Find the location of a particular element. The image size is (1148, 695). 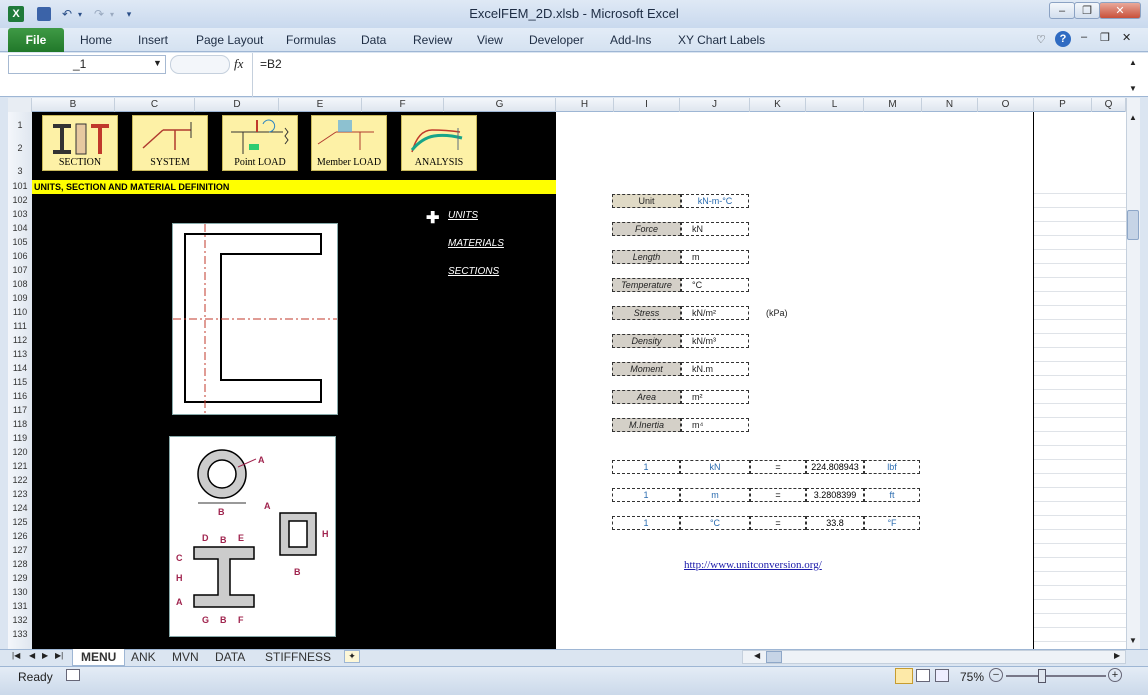

horizontal-scrollbar is located at coordinates (934, 657).